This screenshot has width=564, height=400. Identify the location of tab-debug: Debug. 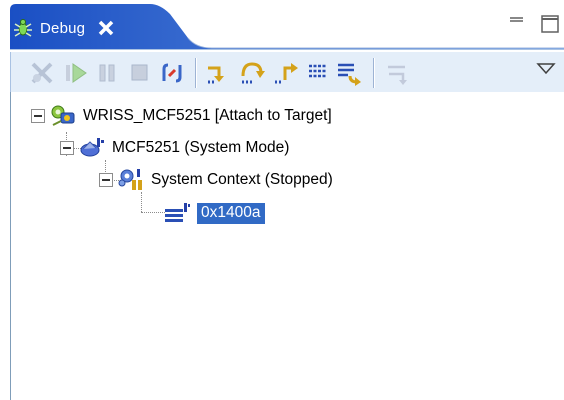
(63, 28).